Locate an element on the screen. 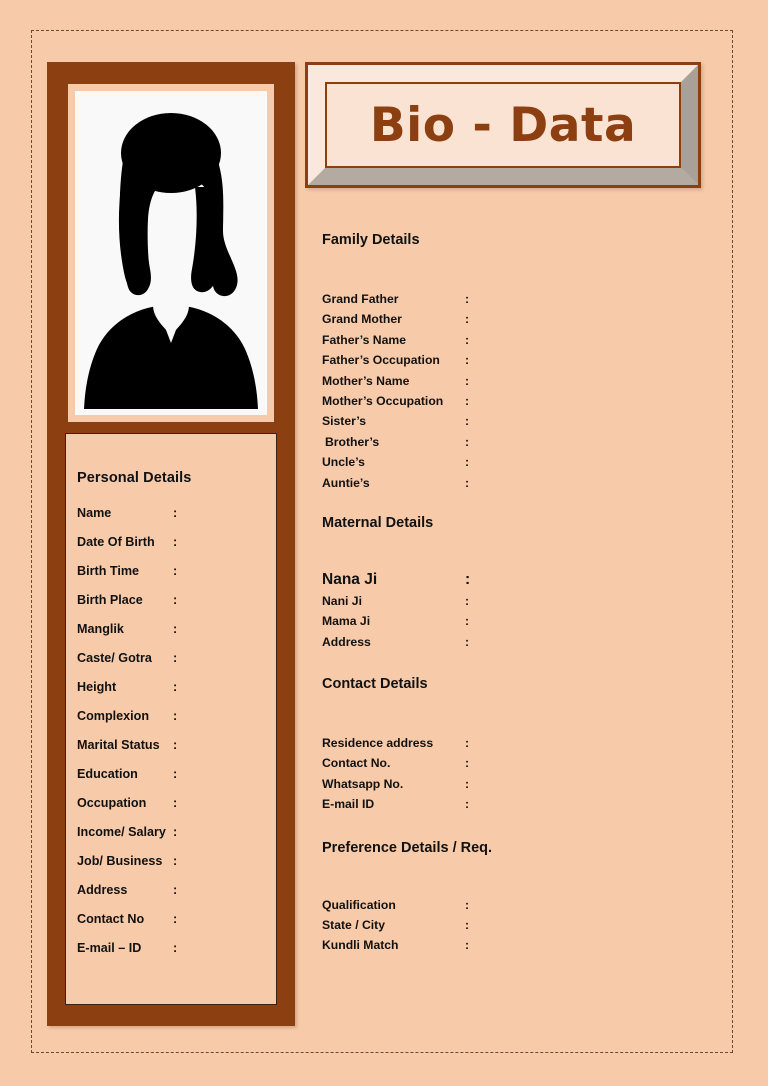 The height and width of the screenshot is (1086, 768). family-row-sisters: Sister’s : is located at coordinates (517, 424).